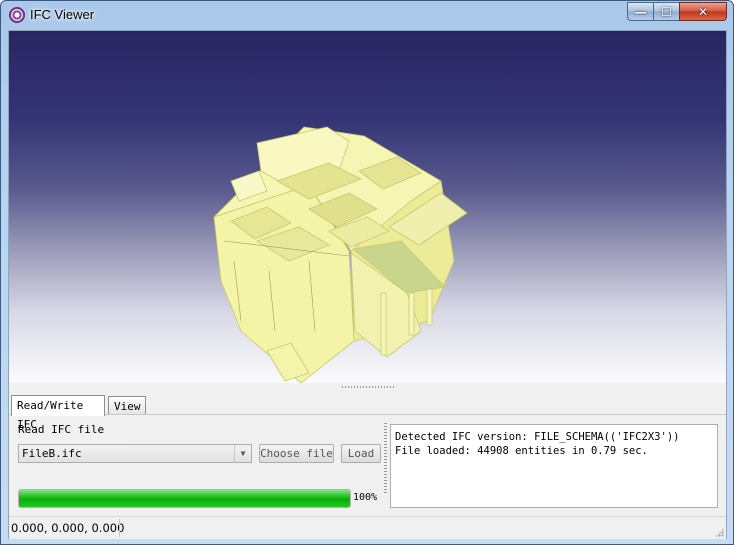 This screenshot has width=734, height=545. I want to click on minimize-icon: —, so click(640, 11).